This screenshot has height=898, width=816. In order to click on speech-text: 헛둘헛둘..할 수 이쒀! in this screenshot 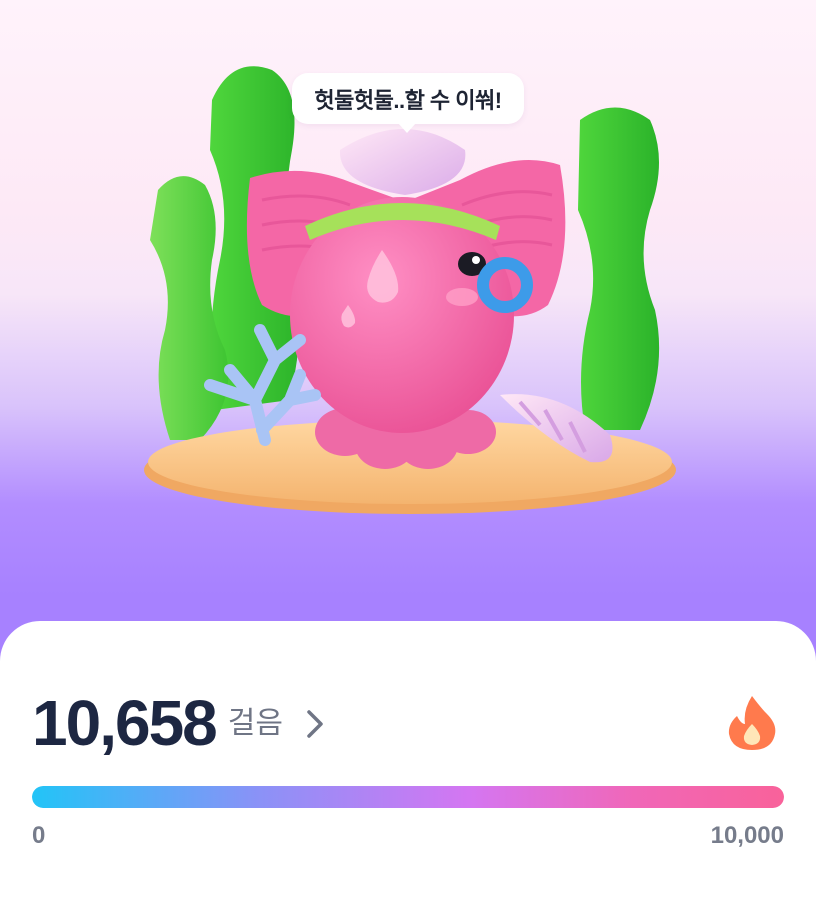, I will do `click(408, 100)`.